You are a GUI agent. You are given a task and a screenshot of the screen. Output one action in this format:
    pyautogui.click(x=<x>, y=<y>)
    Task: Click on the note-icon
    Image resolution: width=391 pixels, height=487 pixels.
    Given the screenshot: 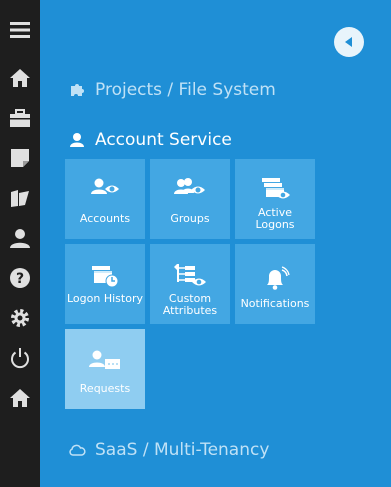 What is the action you would take?
    pyautogui.click(x=20, y=158)
    